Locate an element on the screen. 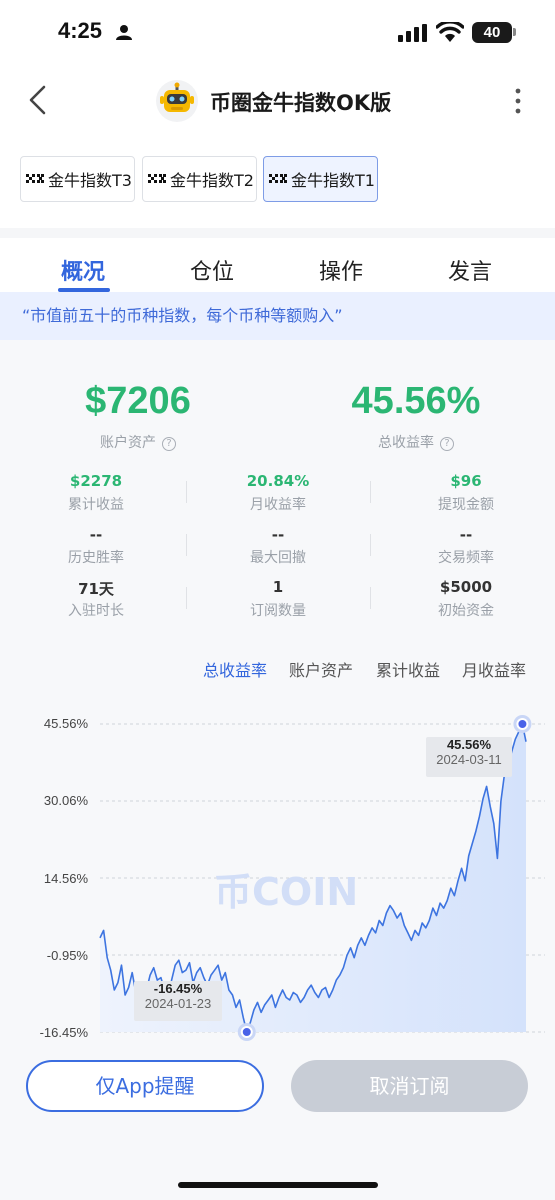 The height and width of the screenshot is (1200, 555). more-vertical-icon is located at coordinates (518, 101).